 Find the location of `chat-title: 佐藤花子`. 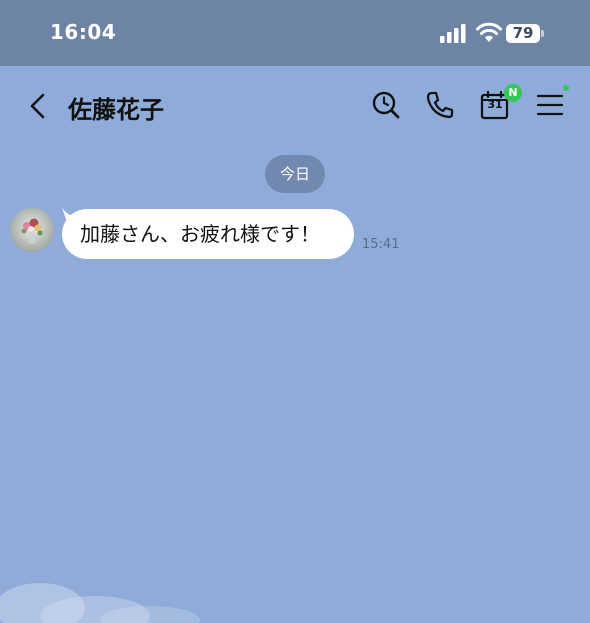

chat-title: 佐藤花子 is located at coordinates (116, 110).